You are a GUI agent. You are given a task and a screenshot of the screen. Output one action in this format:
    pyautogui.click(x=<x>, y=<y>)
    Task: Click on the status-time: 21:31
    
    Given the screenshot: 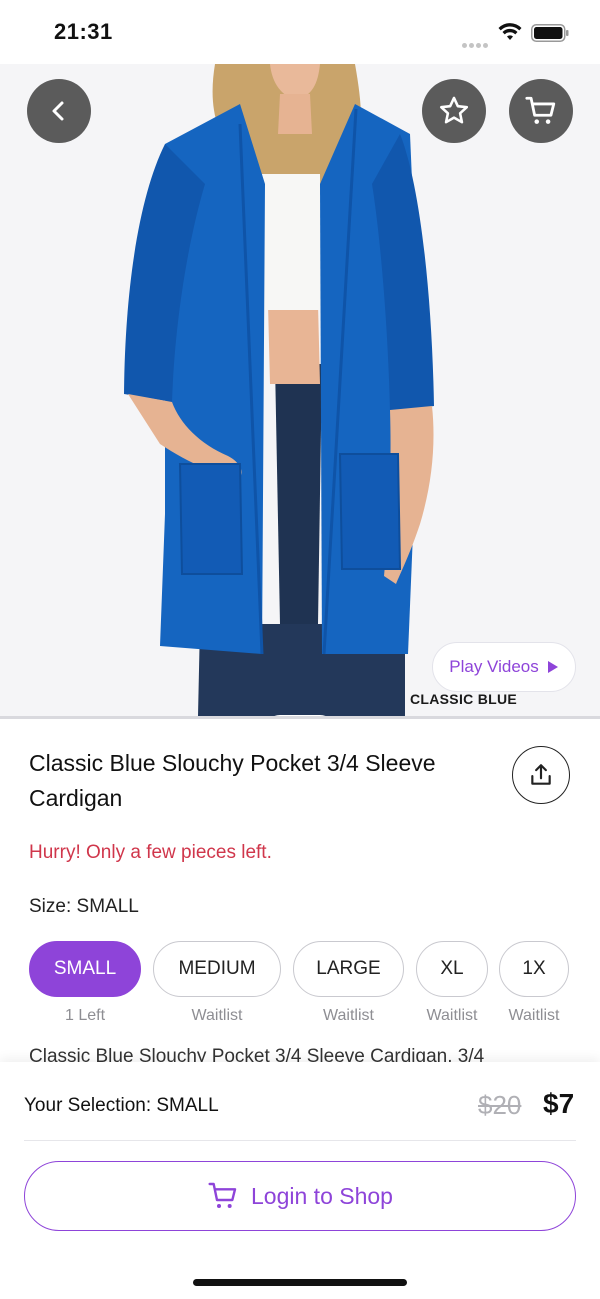 What is the action you would take?
    pyautogui.click(x=83, y=31)
    